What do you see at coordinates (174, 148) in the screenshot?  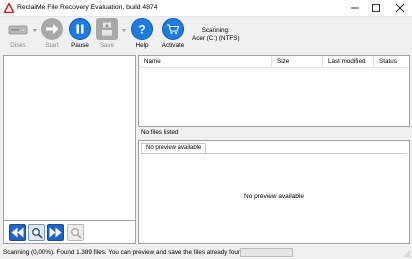 I see `tab-preview: No preview available` at bounding box center [174, 148].